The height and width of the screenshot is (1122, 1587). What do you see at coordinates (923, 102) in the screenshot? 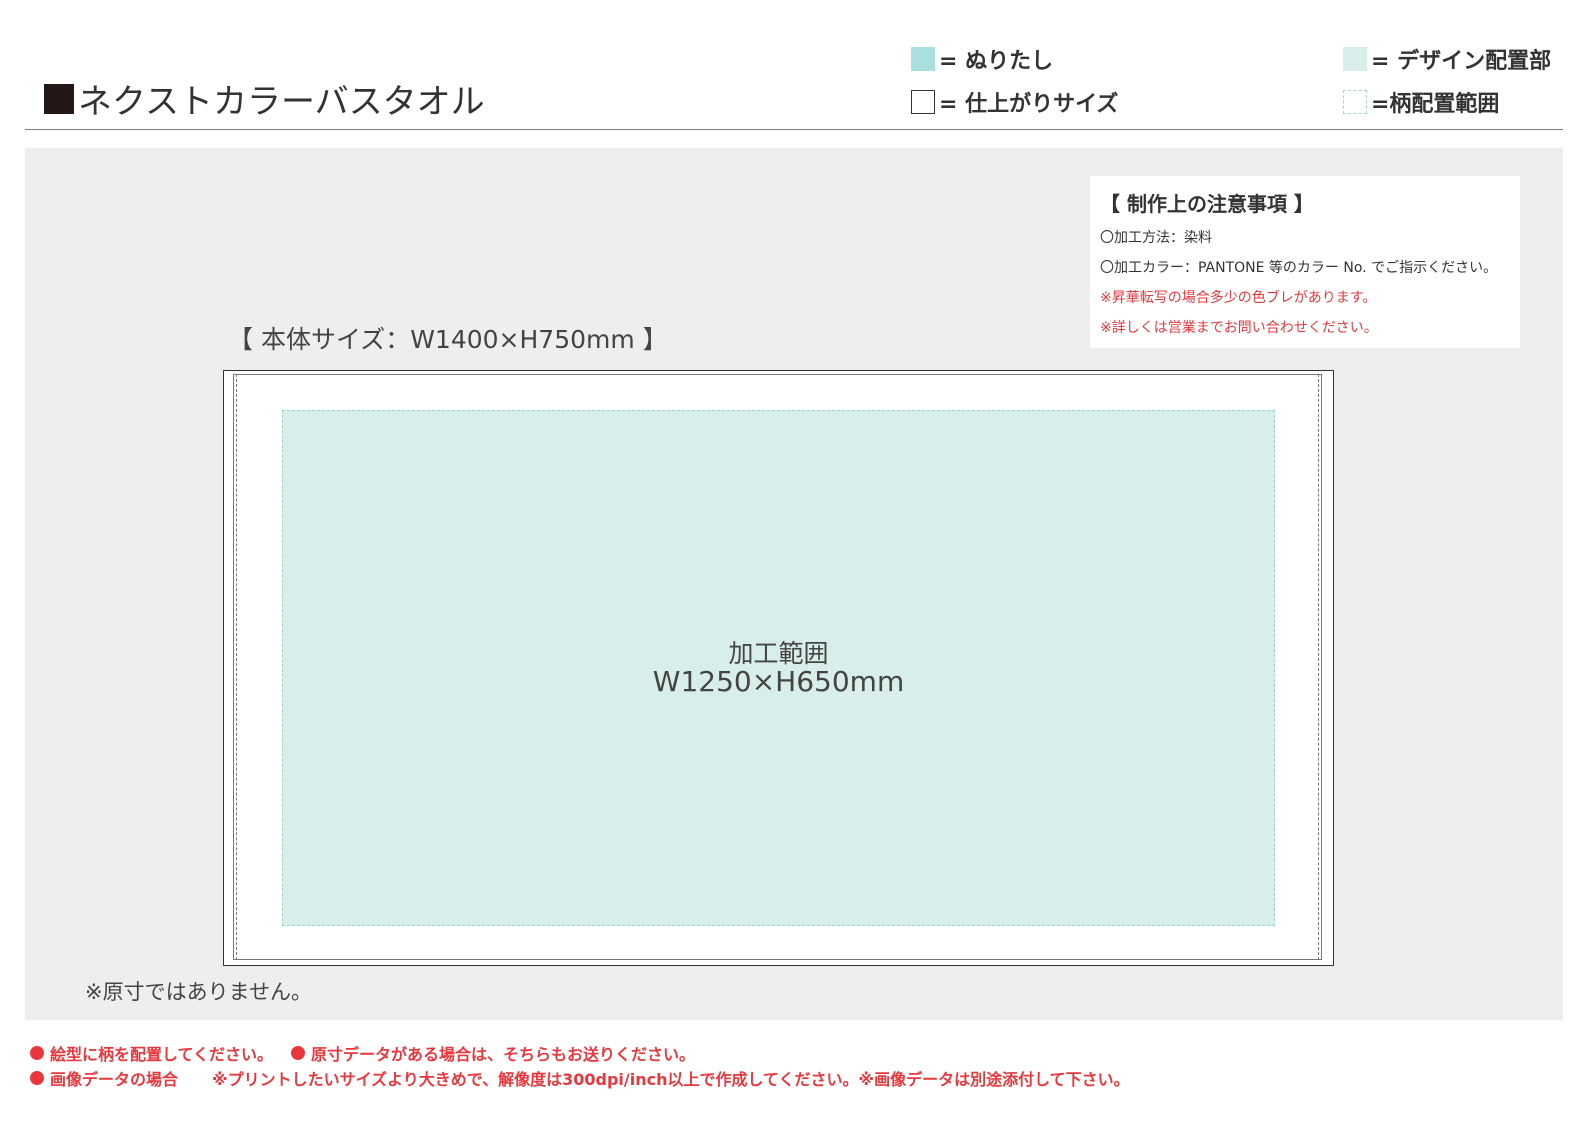
I see `finish-size-swatch-icon` at bounding box center [923, 102].